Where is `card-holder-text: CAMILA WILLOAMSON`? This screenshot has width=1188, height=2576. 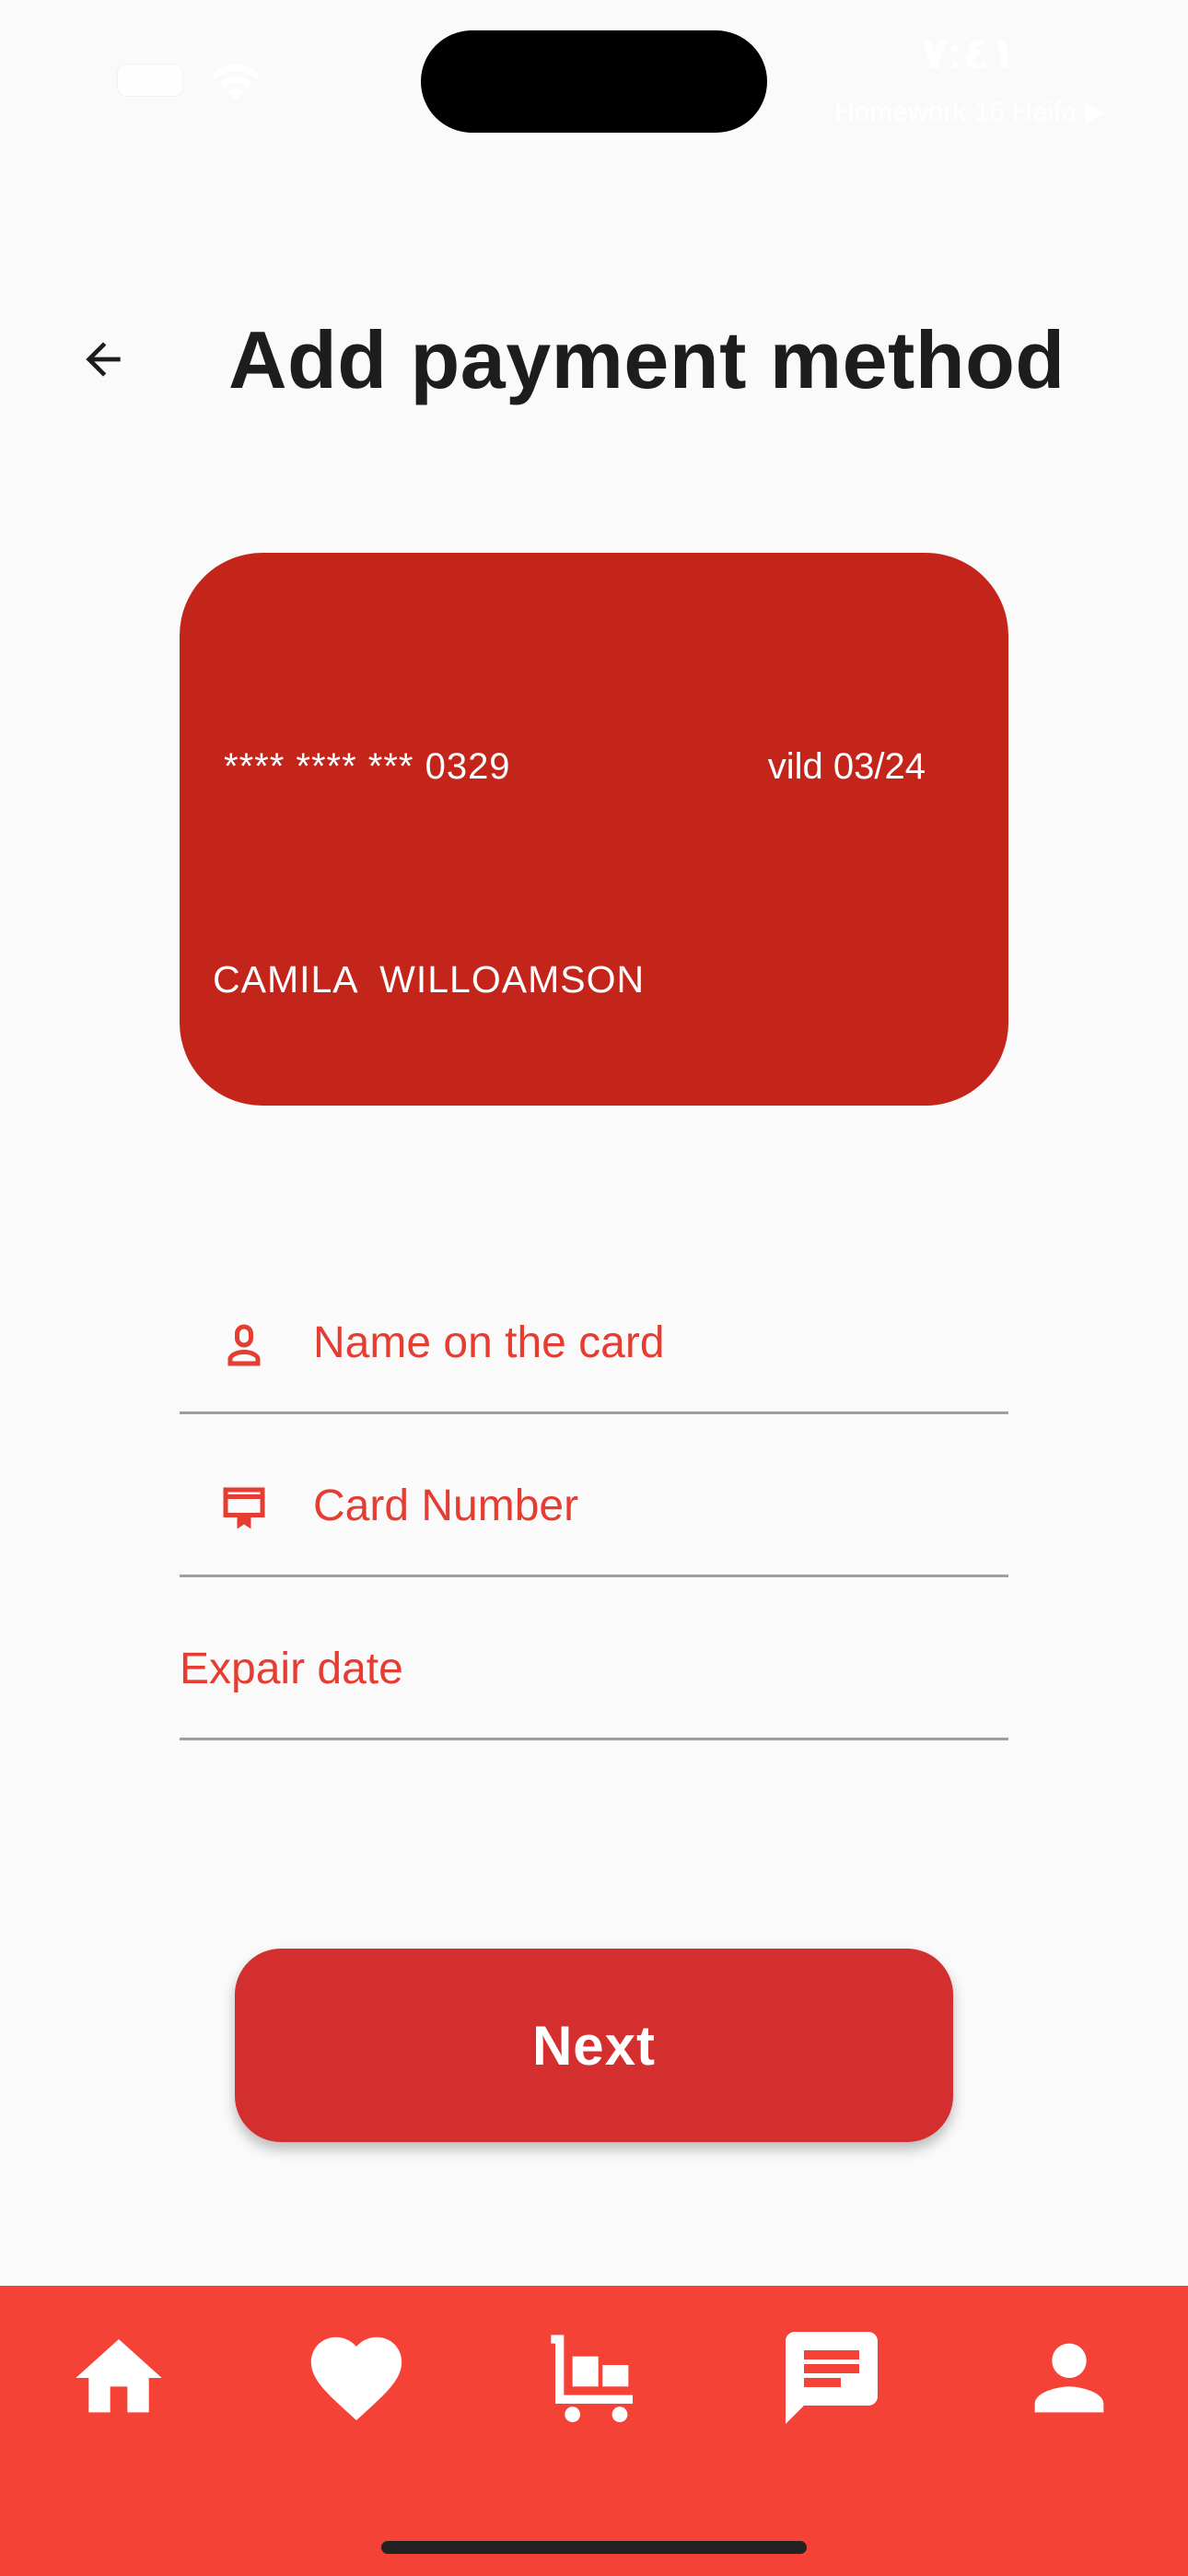
card-holder-text: CAMILA WILLOAMSON is located at coordinates (429, 979).